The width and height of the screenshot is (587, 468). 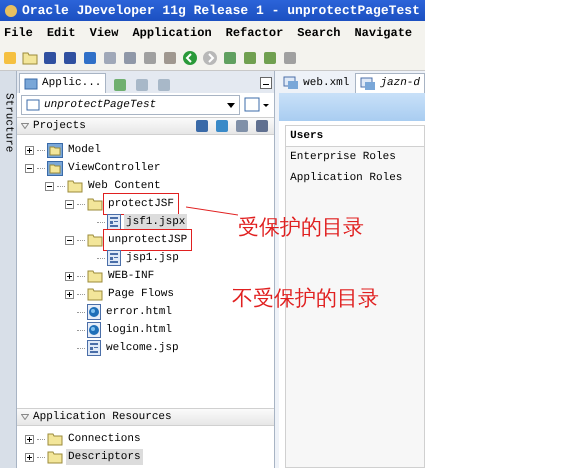 I want to click on tree-item: welcome.jsp, so click(x=142, y=348).